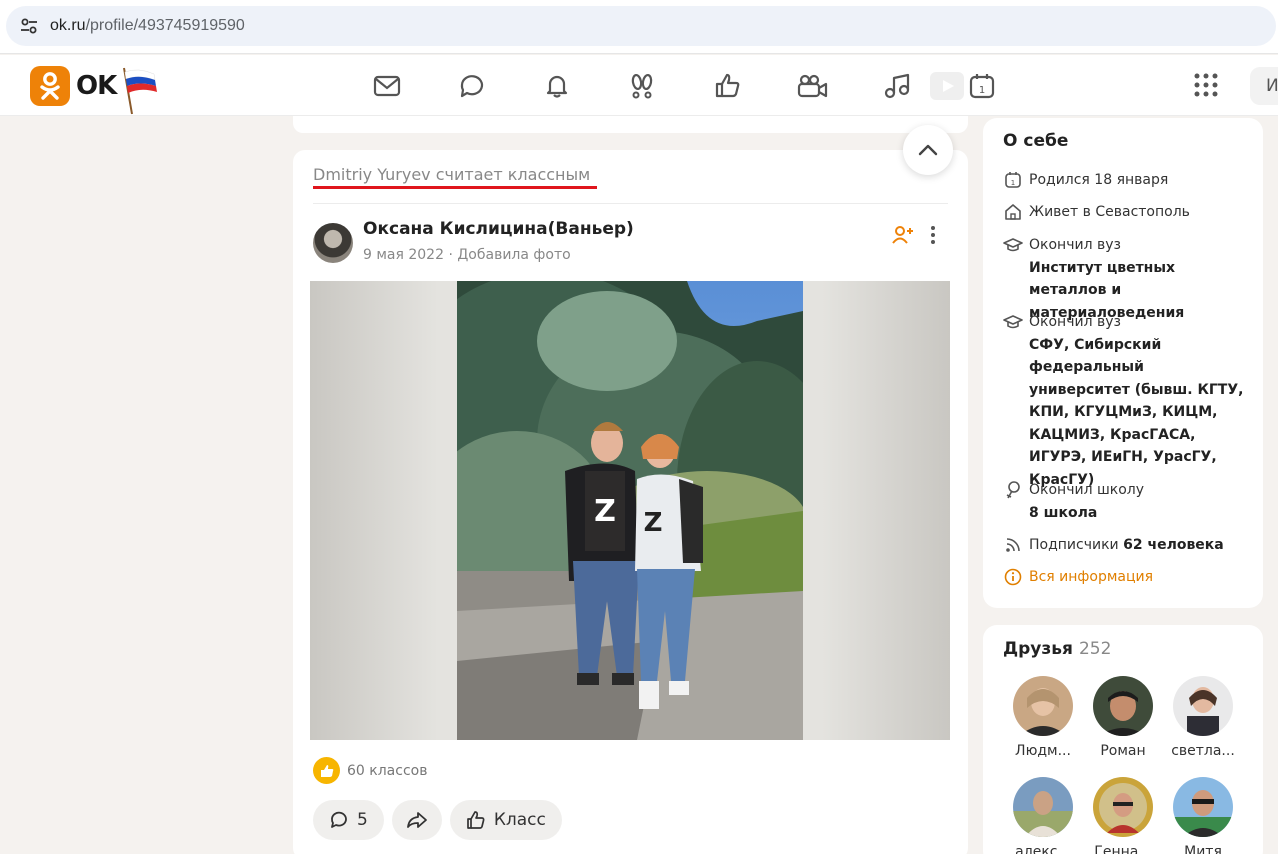 This screenshot has height=854, width=1278. I want to click on video-calls-button, so click(812, 86).